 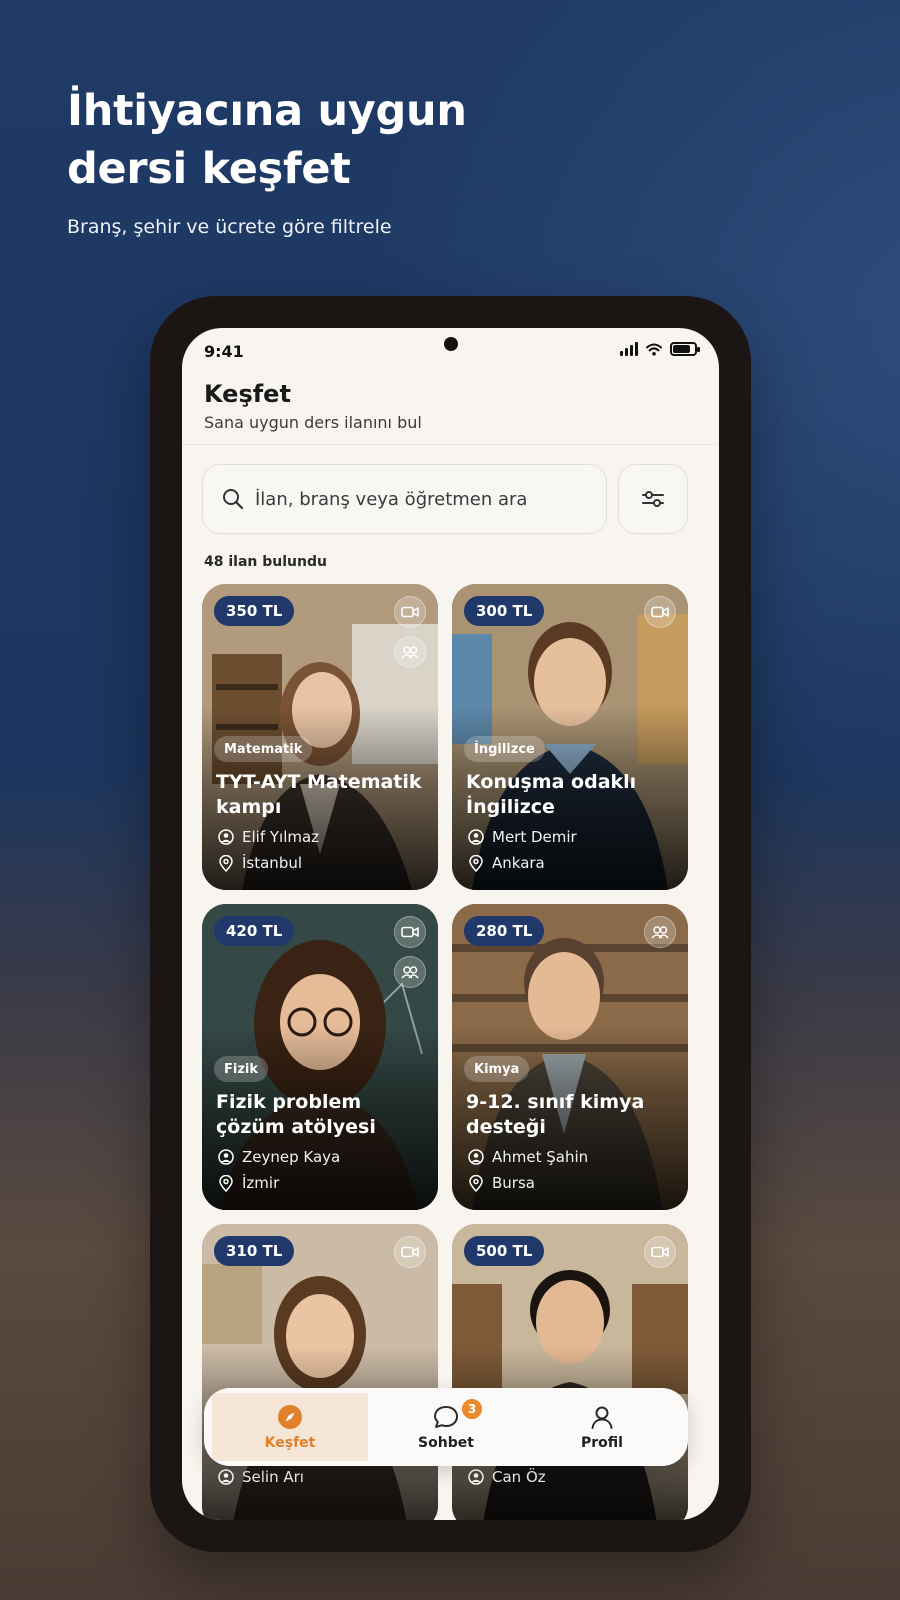 I want to click on teacher-row: Can Öz, so click(x=507, y=1477).